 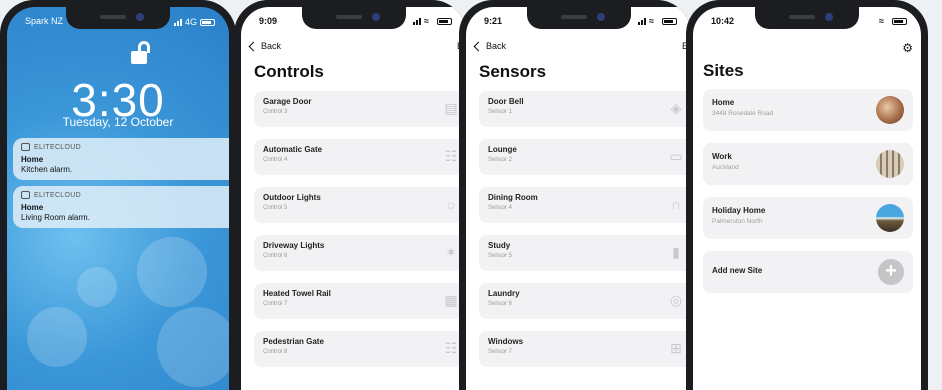 I want to click on item-sub: Control 7, so click(x=275, y=304).